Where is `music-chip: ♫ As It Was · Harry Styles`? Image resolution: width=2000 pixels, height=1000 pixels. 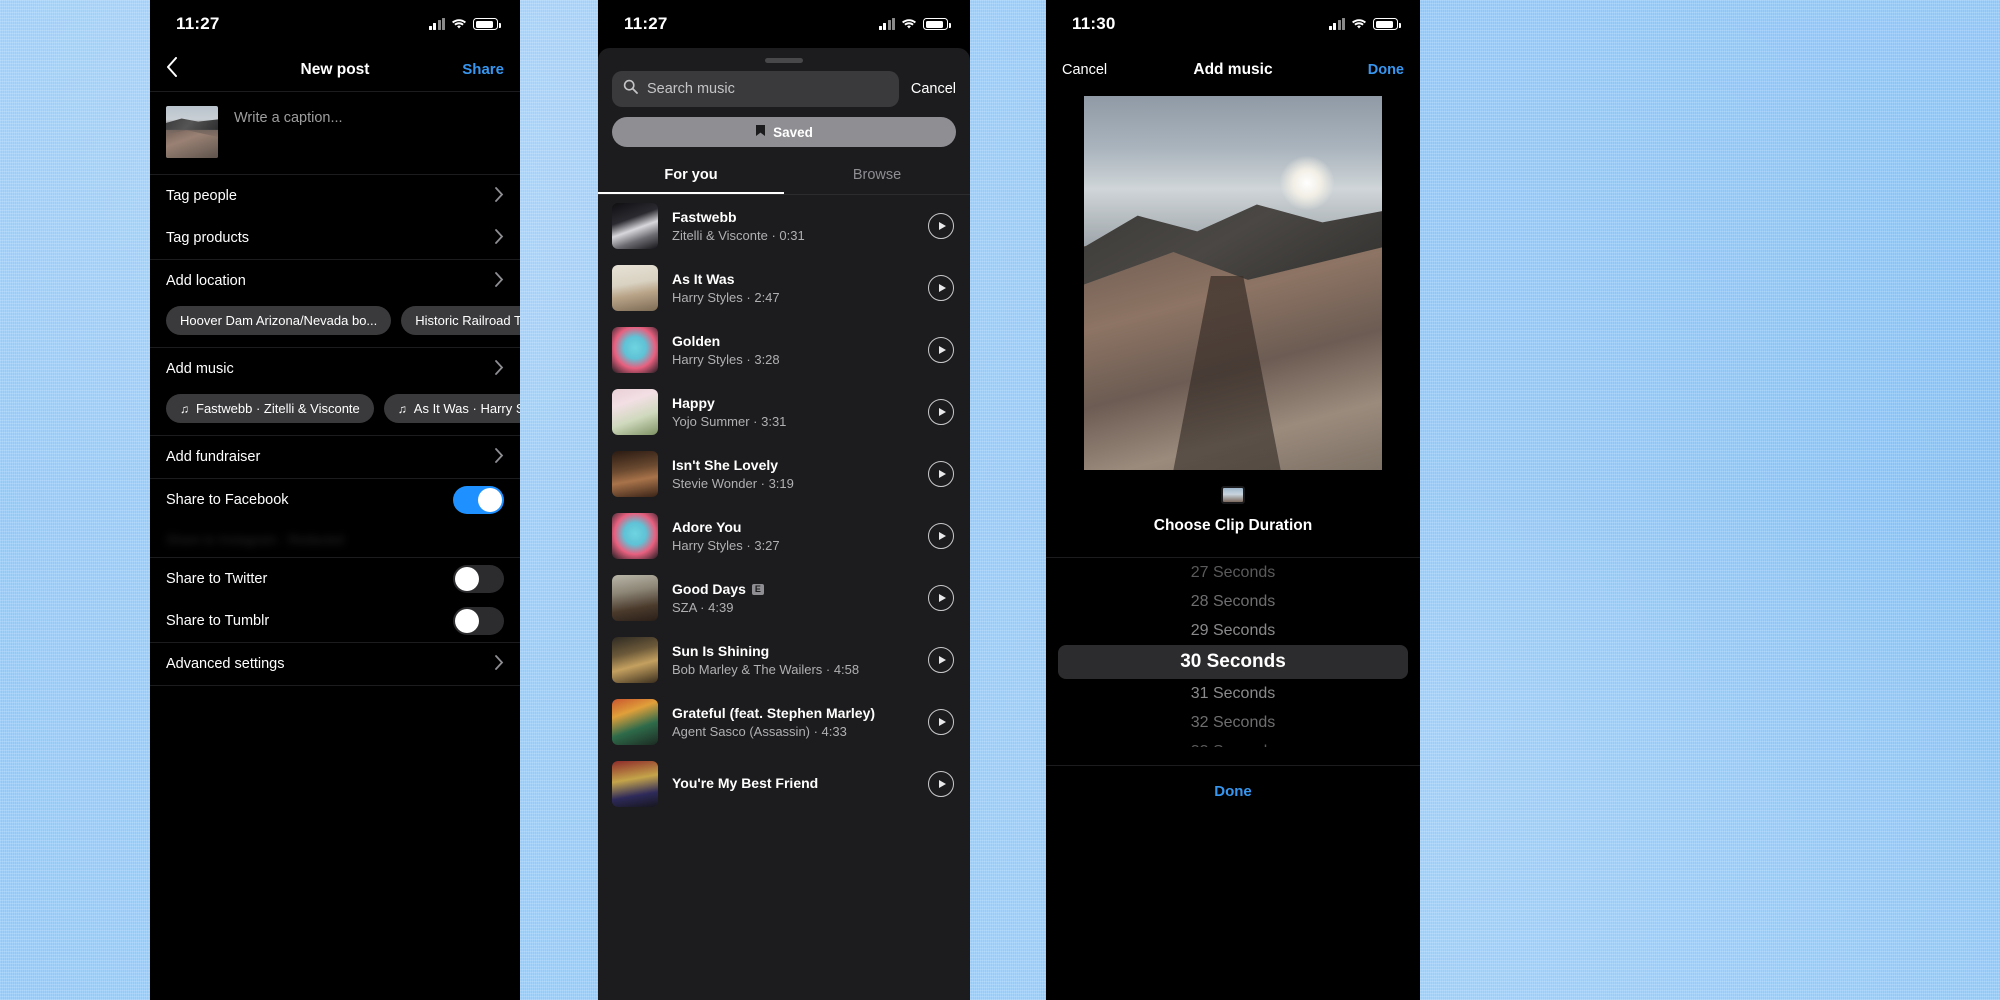
music-chip: ♫ As It Was · Harry Styles is located at coordinates (451, 408).